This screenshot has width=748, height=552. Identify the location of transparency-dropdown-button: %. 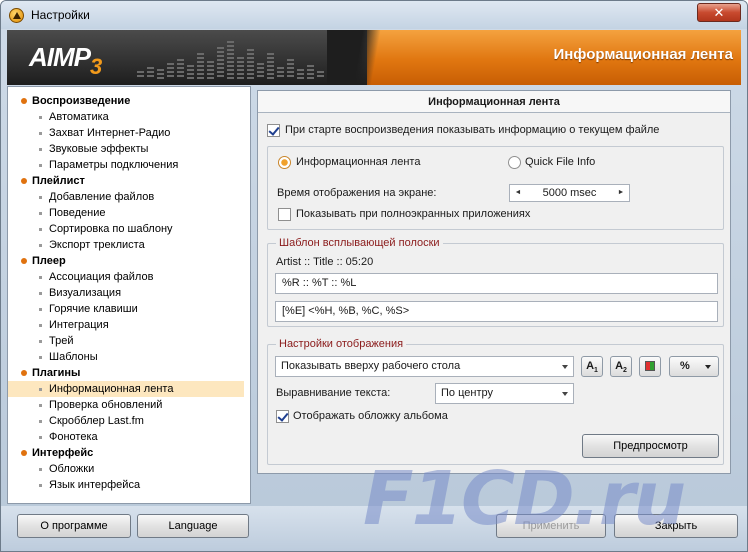
(694, 366).